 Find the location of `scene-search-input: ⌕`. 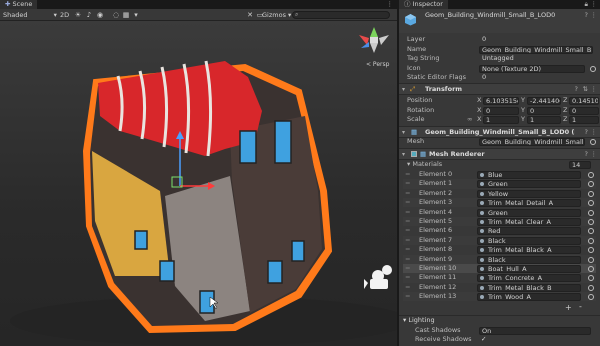

scene-search-input: ⌕ is located at coordinates (341, 15).